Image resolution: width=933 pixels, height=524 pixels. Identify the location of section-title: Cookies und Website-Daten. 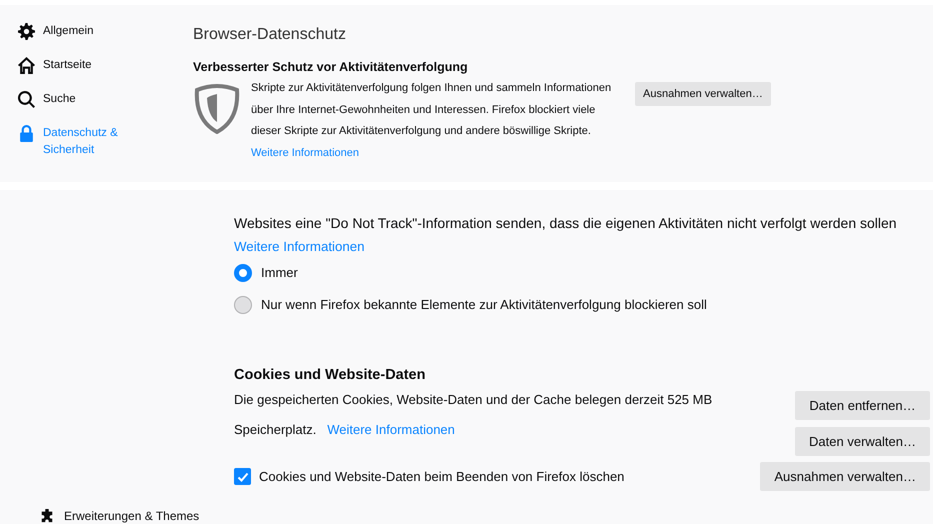
(330, 375).